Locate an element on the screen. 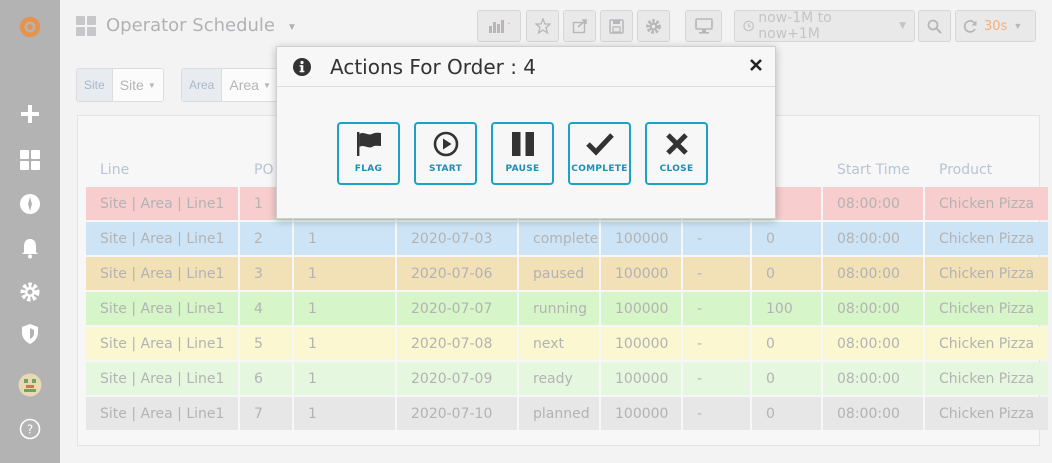 The height and width of the screenshot is (463, 1052). pause-label: PAUSE is located at coordinates (522, 169).